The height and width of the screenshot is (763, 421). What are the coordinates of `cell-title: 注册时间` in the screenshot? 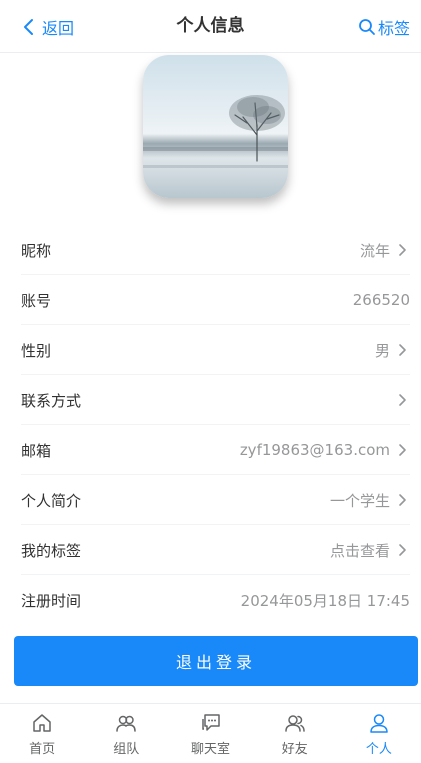 It's located at (51, 600).